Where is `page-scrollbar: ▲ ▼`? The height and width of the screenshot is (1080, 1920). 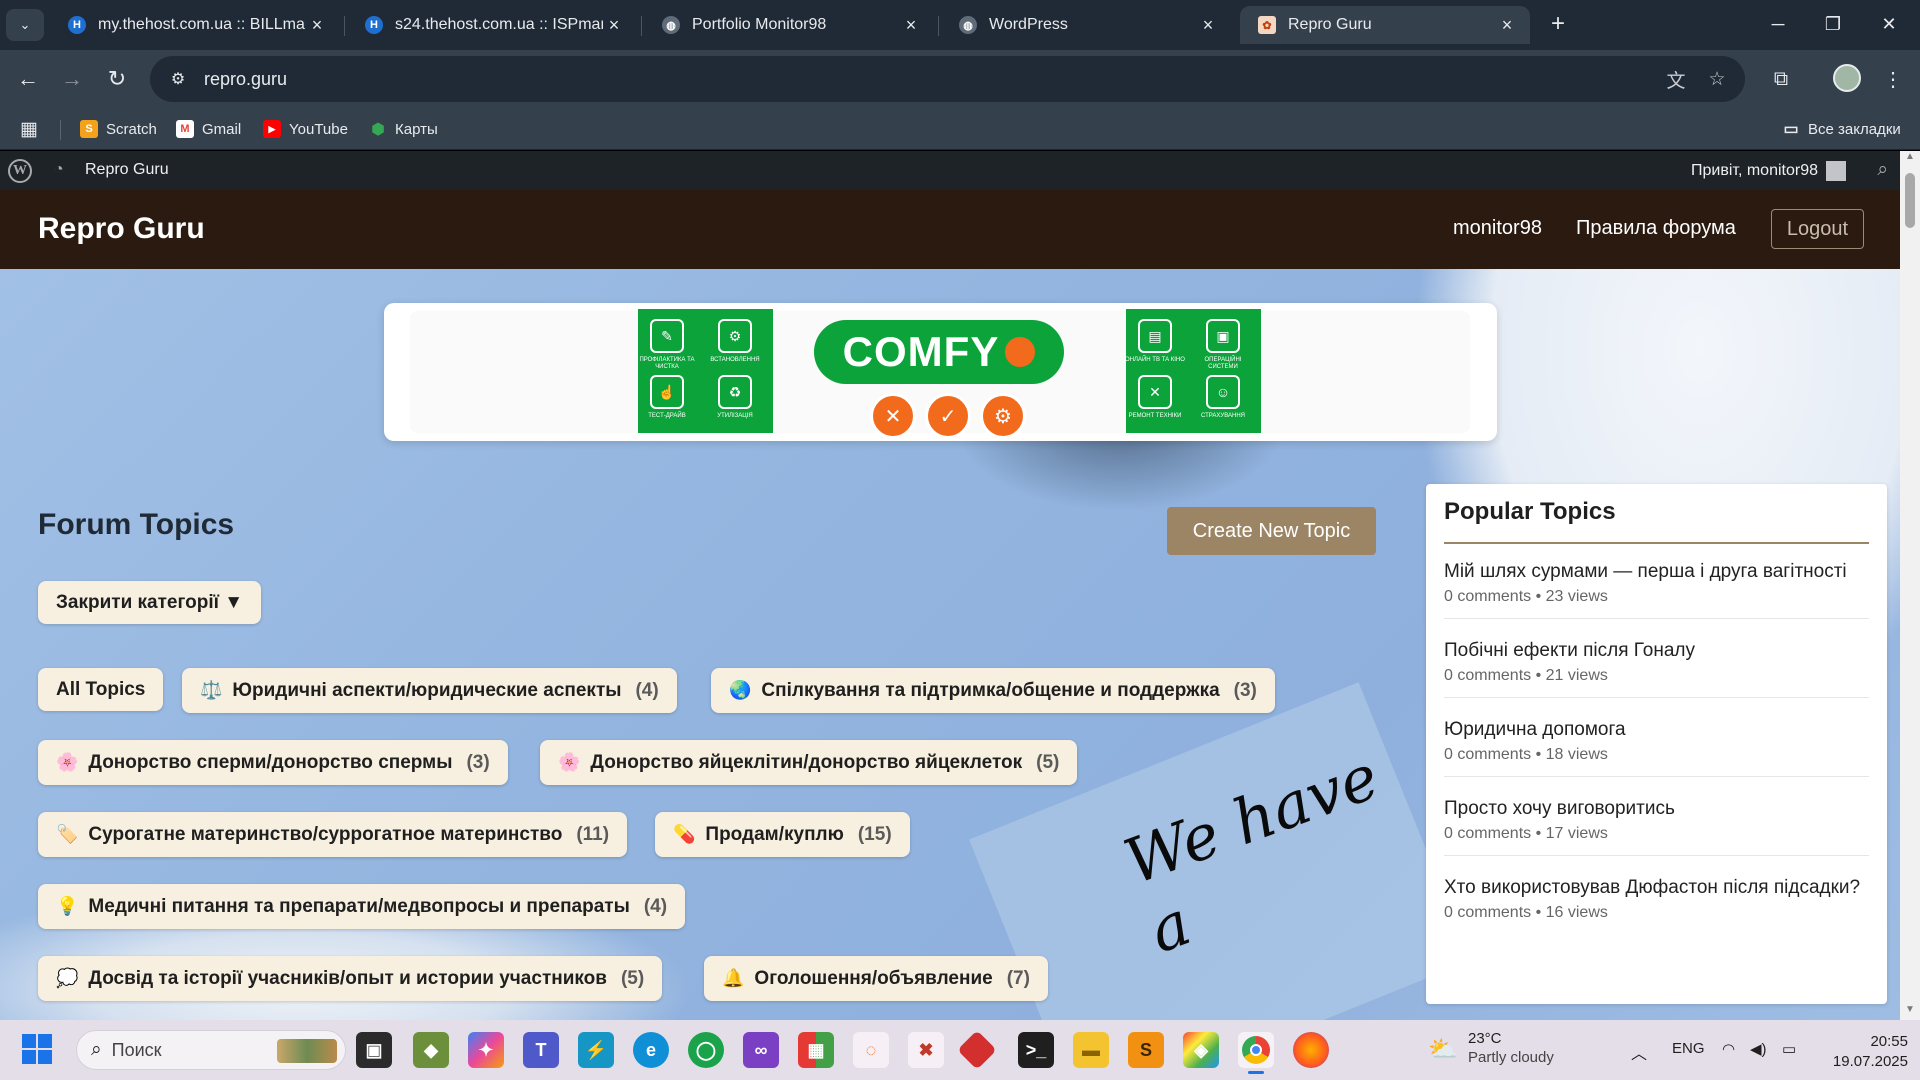 page-scrollbar: ▲ ▼ is located at coordinates (1910, 585).